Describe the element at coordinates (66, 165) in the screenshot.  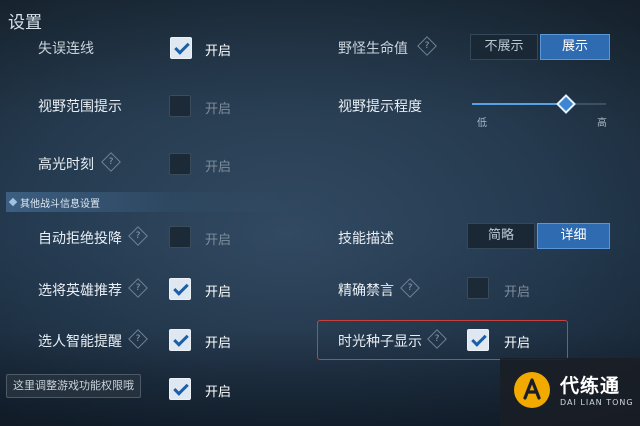
I see `row-highlight-moment-label: 高光时刻` at that location.